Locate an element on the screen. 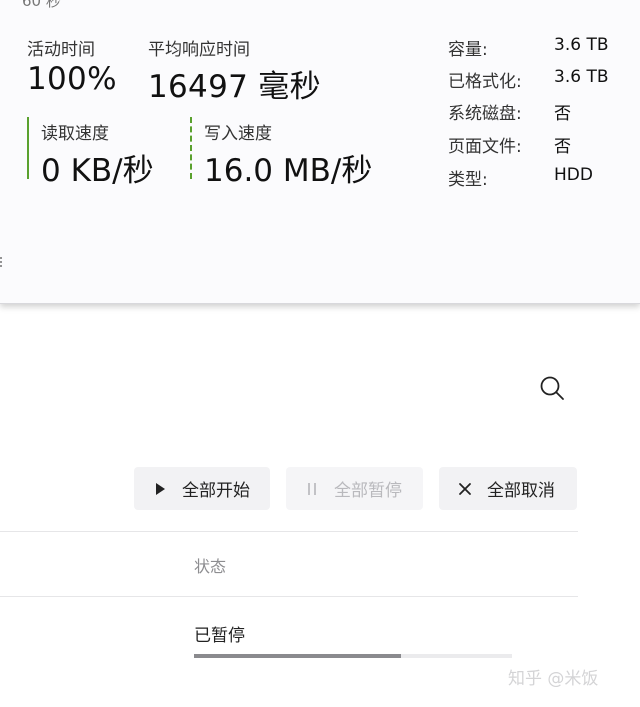 This screenshot has width=640, height=707. active-time-value: 100% is located at coordinates (72, 79).